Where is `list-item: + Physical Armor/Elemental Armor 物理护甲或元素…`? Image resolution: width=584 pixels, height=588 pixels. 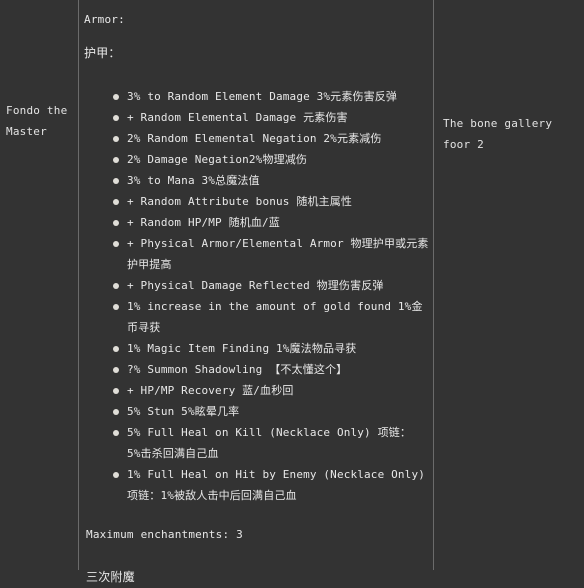 list-item: + Physical Armor/Elemental Armor 物理护甲或元素… is located at coordinates (271, 254).